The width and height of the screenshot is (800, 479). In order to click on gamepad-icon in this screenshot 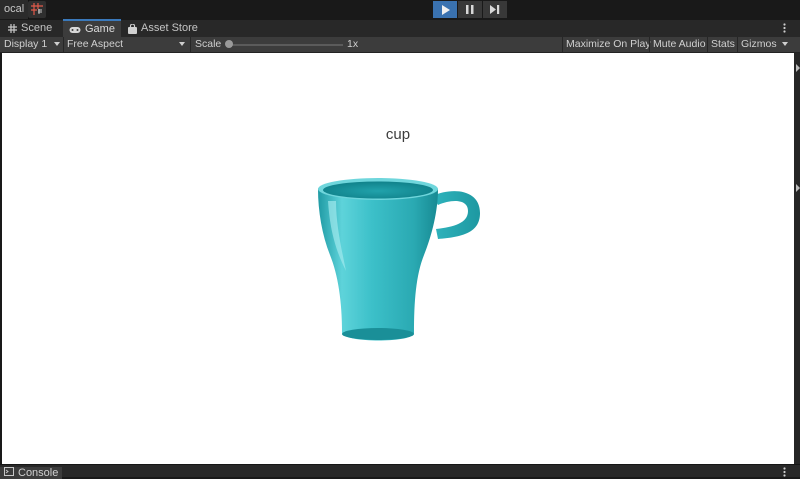, I will do `click(75, 29)`.